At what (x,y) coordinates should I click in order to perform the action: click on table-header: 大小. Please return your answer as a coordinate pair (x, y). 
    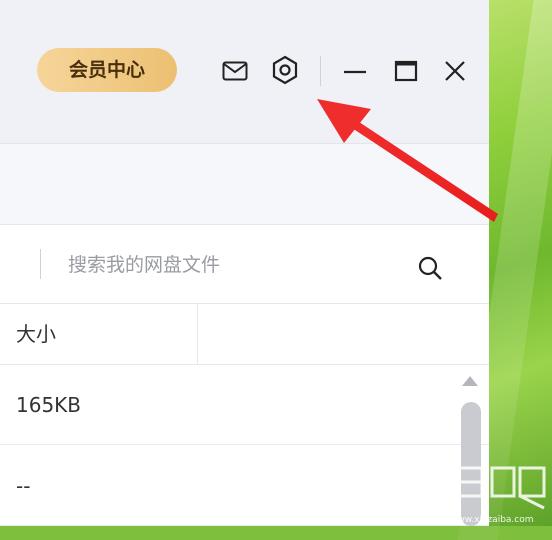
    Looking at the image, I should click on (244, 334).